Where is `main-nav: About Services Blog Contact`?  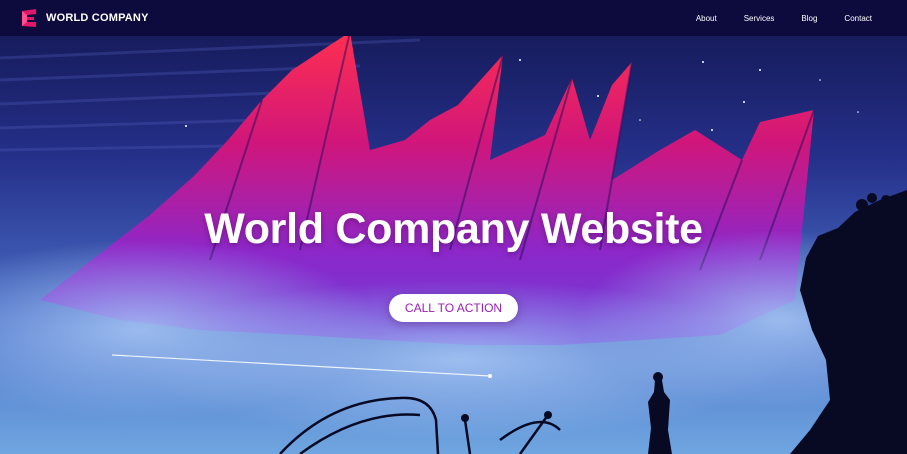
main-nav: About Services Blog Contact is located at coordinates (784, 18).